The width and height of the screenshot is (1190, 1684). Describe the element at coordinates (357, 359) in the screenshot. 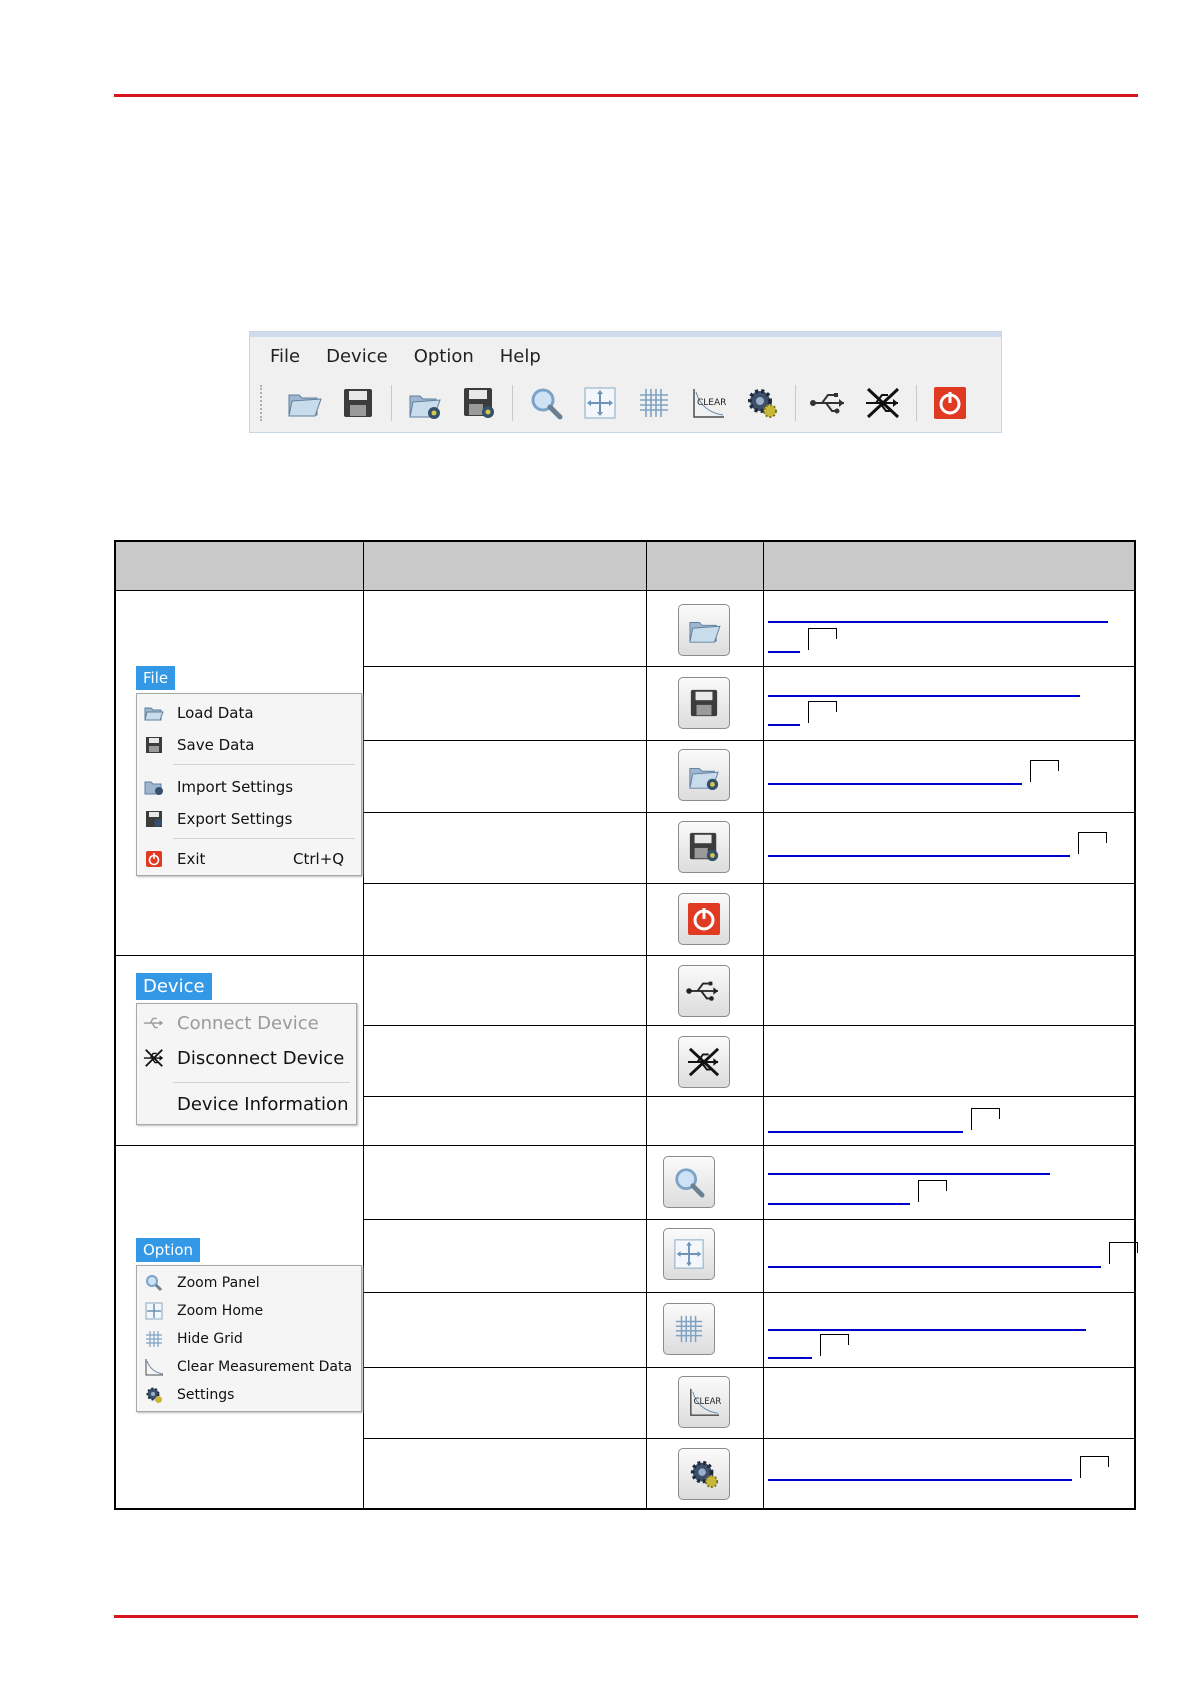

I see `menu-device: Device` at that location.